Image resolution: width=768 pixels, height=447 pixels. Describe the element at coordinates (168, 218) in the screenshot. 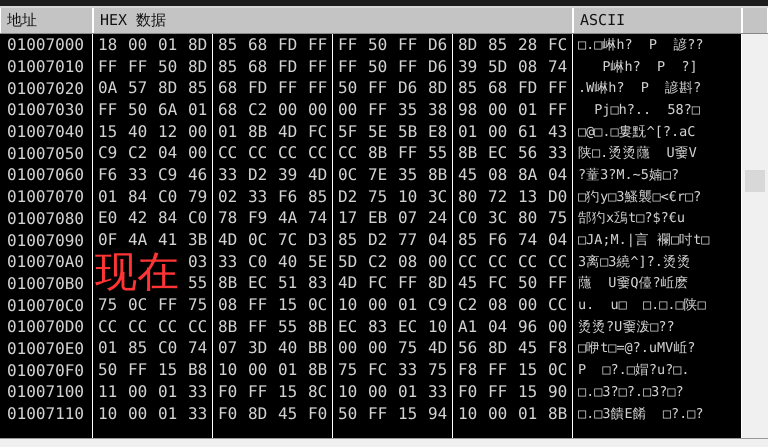

I see `hex-byte: 84` at that location.